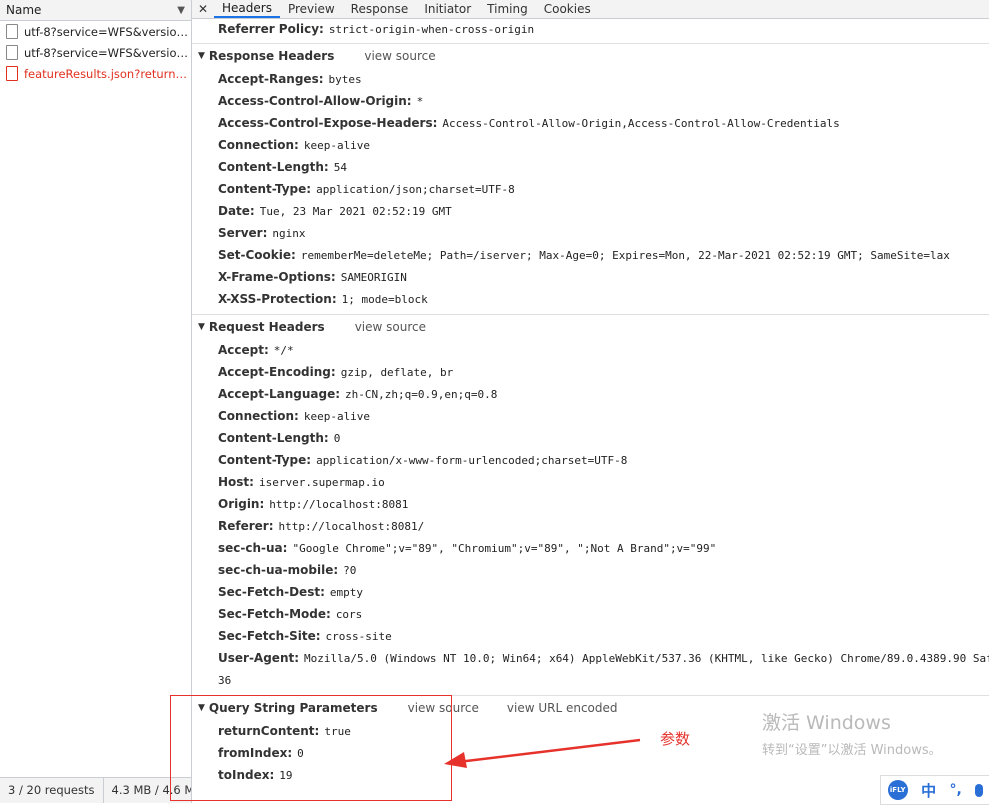 The image size is (989, 805). I want to click on header-key: Set-Cookie:, so click(257, 255).